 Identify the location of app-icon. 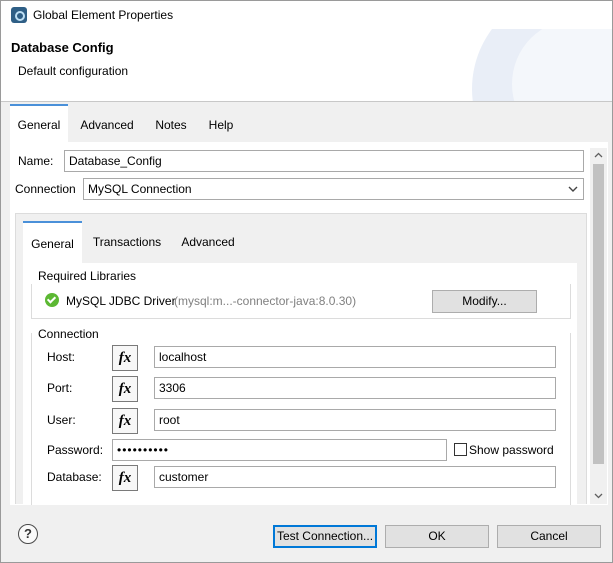
(19, 15).